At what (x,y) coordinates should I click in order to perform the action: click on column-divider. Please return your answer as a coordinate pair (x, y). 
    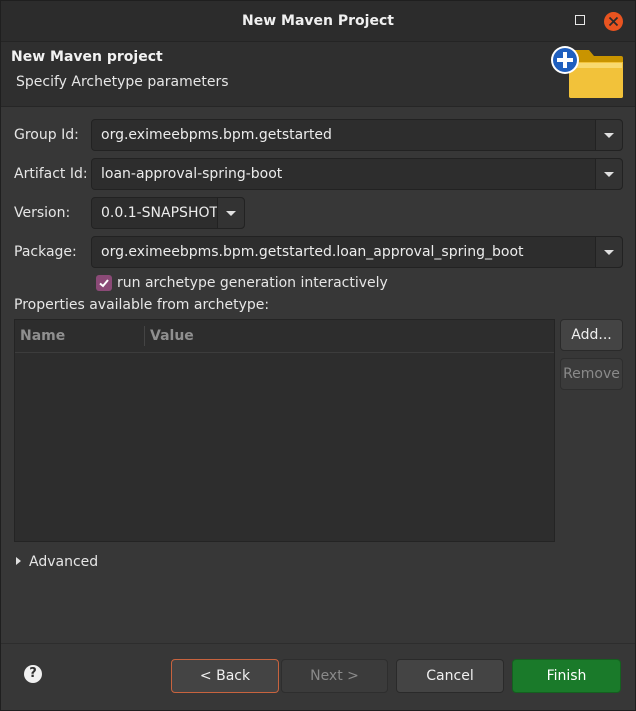
    Looking at the image, I should click on (144, 336).